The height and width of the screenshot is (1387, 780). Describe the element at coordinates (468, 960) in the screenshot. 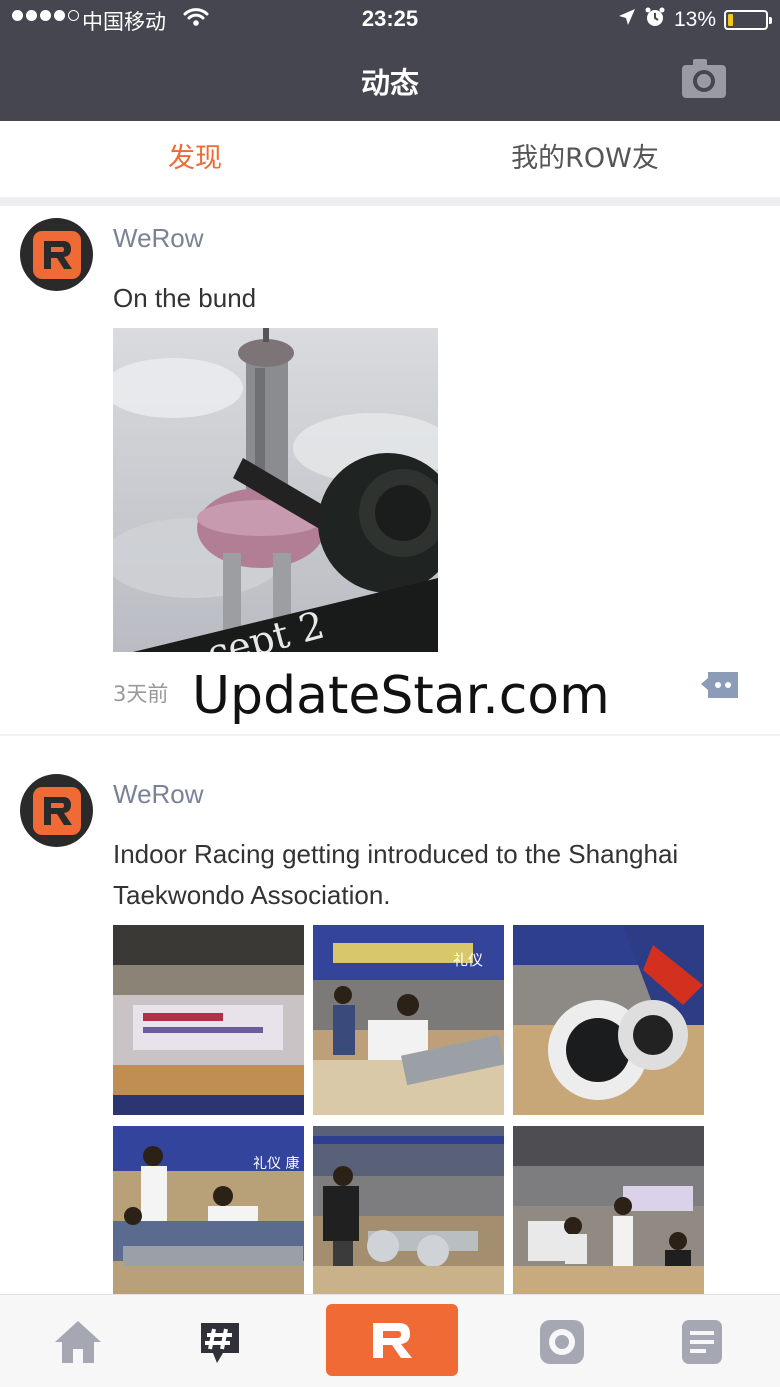

I see `banner-text: 礼仪` at that location.